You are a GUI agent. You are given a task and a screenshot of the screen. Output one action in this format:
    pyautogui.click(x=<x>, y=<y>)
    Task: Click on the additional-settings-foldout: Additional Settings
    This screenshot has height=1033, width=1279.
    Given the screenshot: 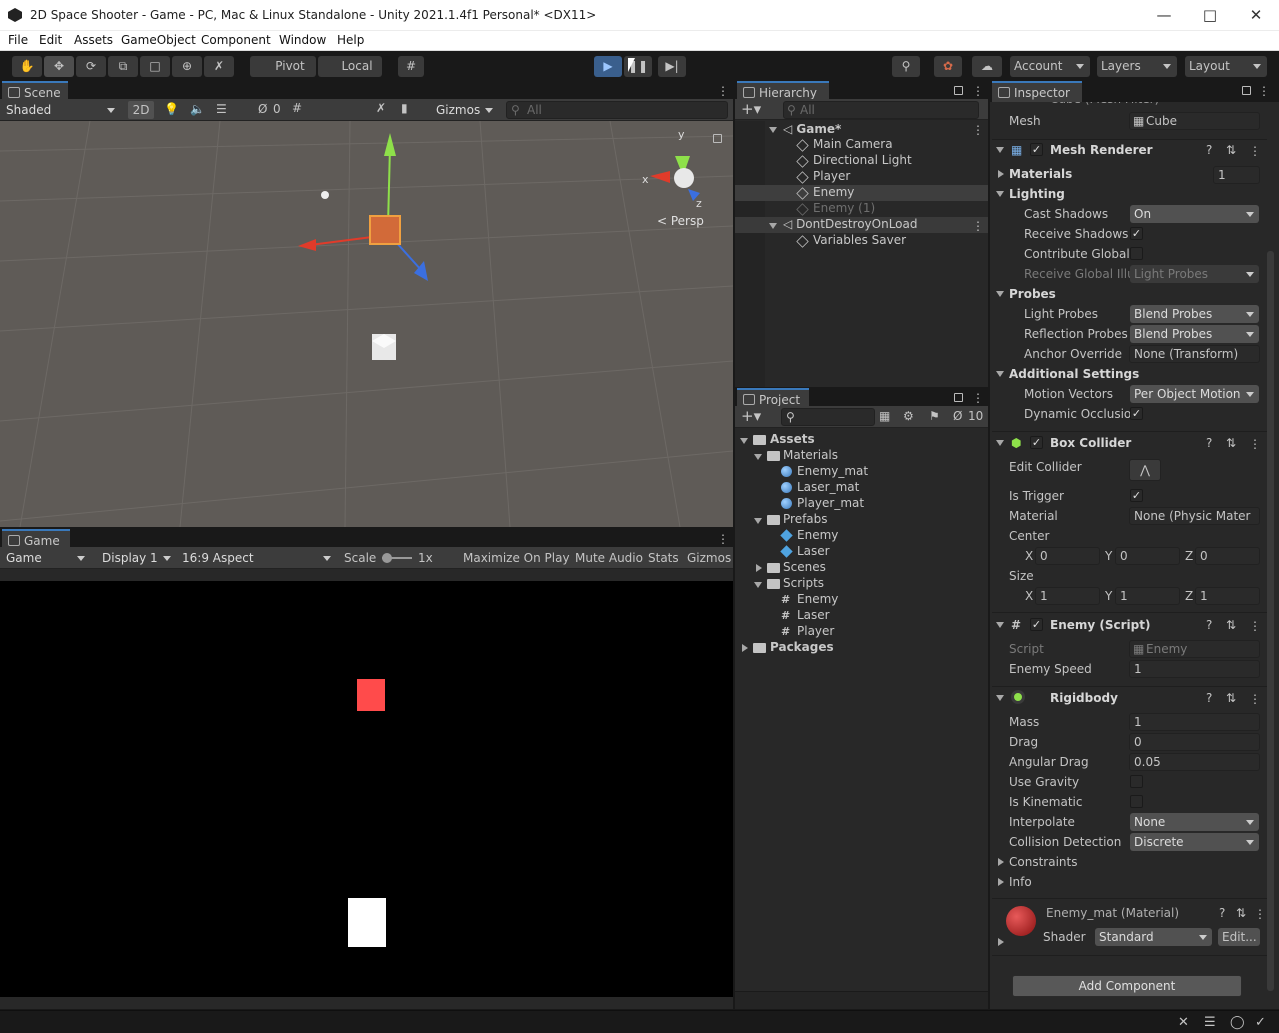 What is the action you would take?
    pyautogui.click(x=1074, y=374)
    